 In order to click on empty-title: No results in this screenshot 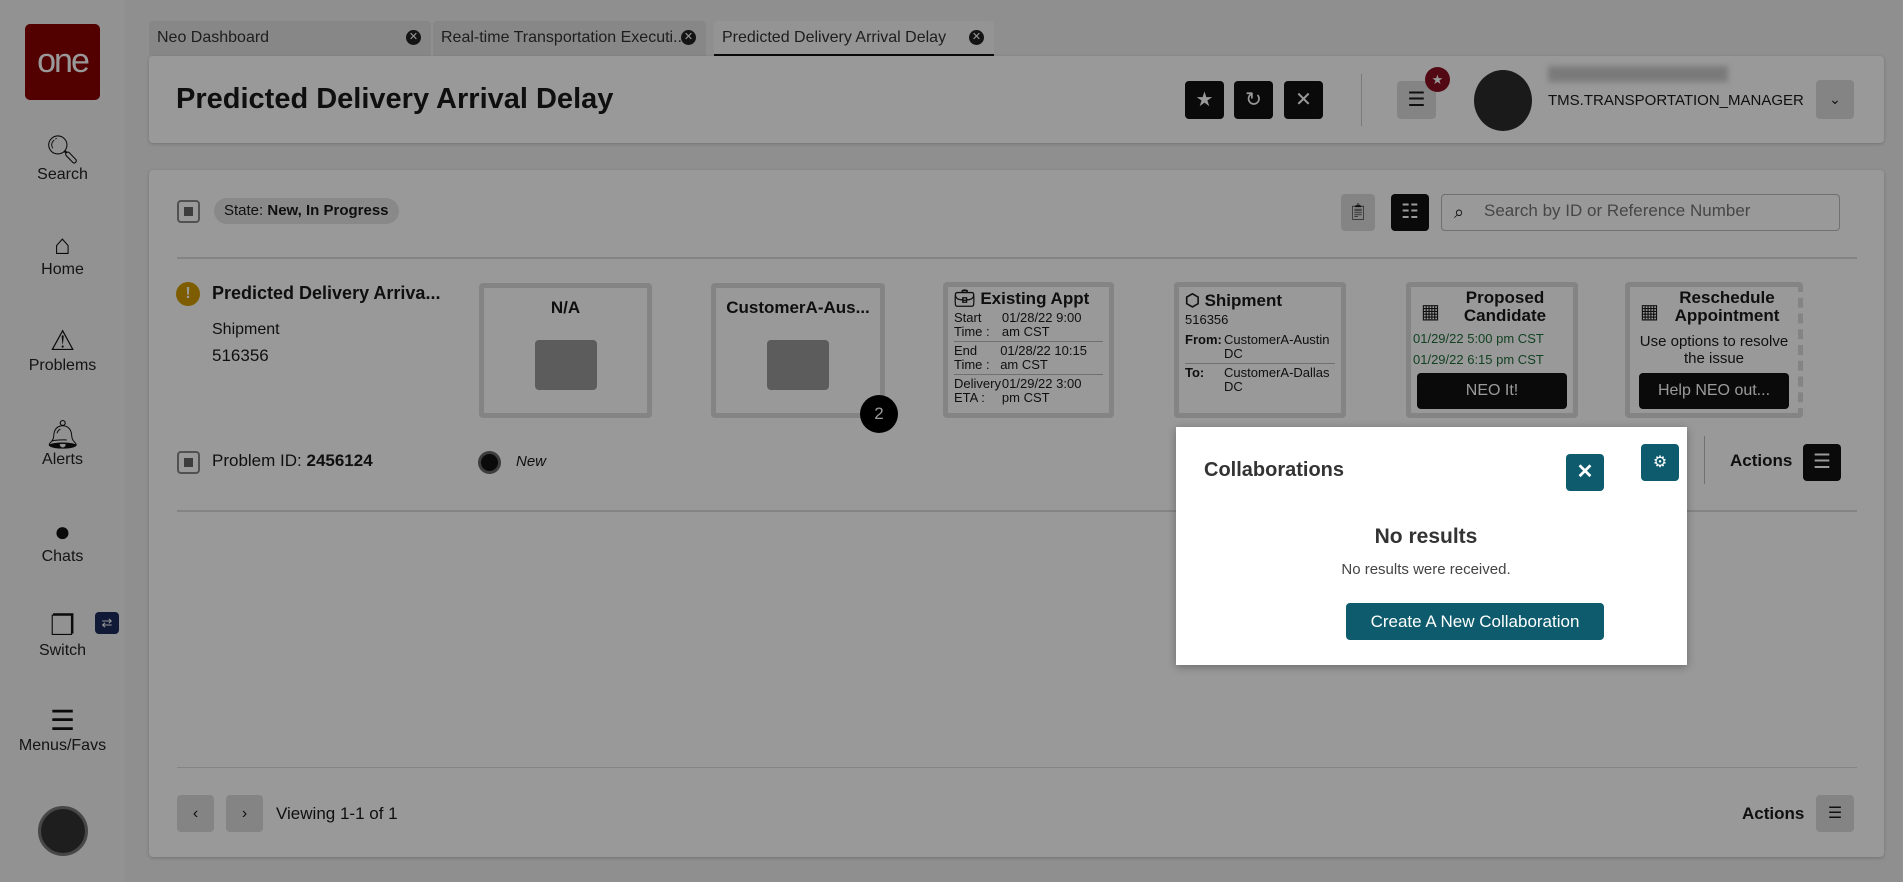, I will do `click(1426, 536)`.